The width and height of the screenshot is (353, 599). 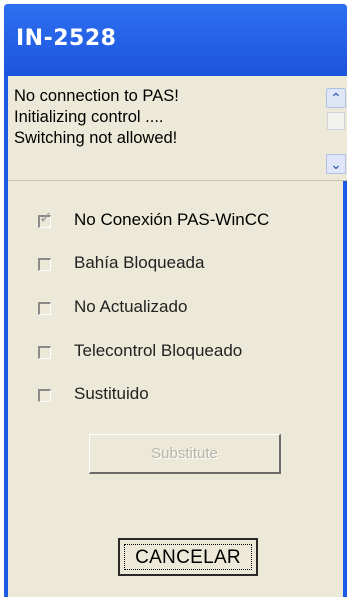 I want to click on scrollbar-thumb, so click(x=336, y=121).